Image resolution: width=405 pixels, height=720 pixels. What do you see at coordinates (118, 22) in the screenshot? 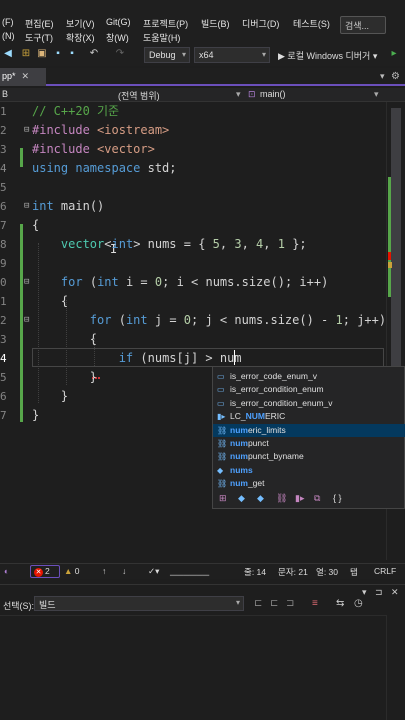
I see `menu-git: Git(G)` at bounding box center [118, 22].